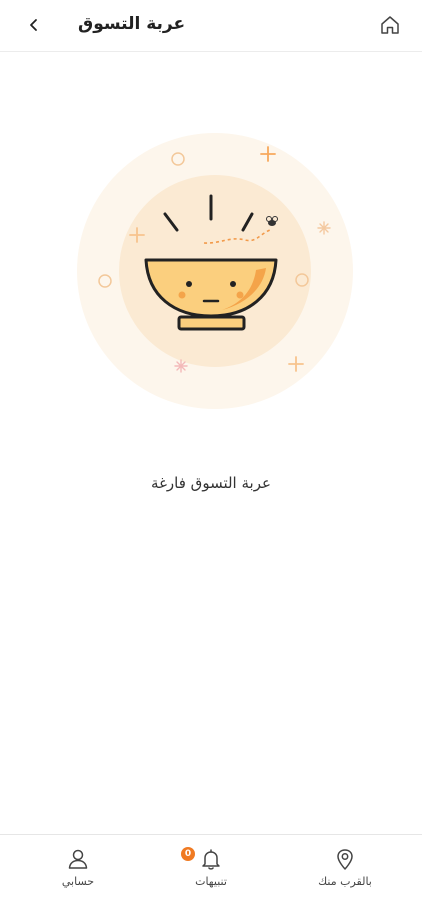  What do you see at coordinates (345, 872) in the screenshot?
I see `nav-nearby: بالقرب منك` at bounding box center [345, 872].